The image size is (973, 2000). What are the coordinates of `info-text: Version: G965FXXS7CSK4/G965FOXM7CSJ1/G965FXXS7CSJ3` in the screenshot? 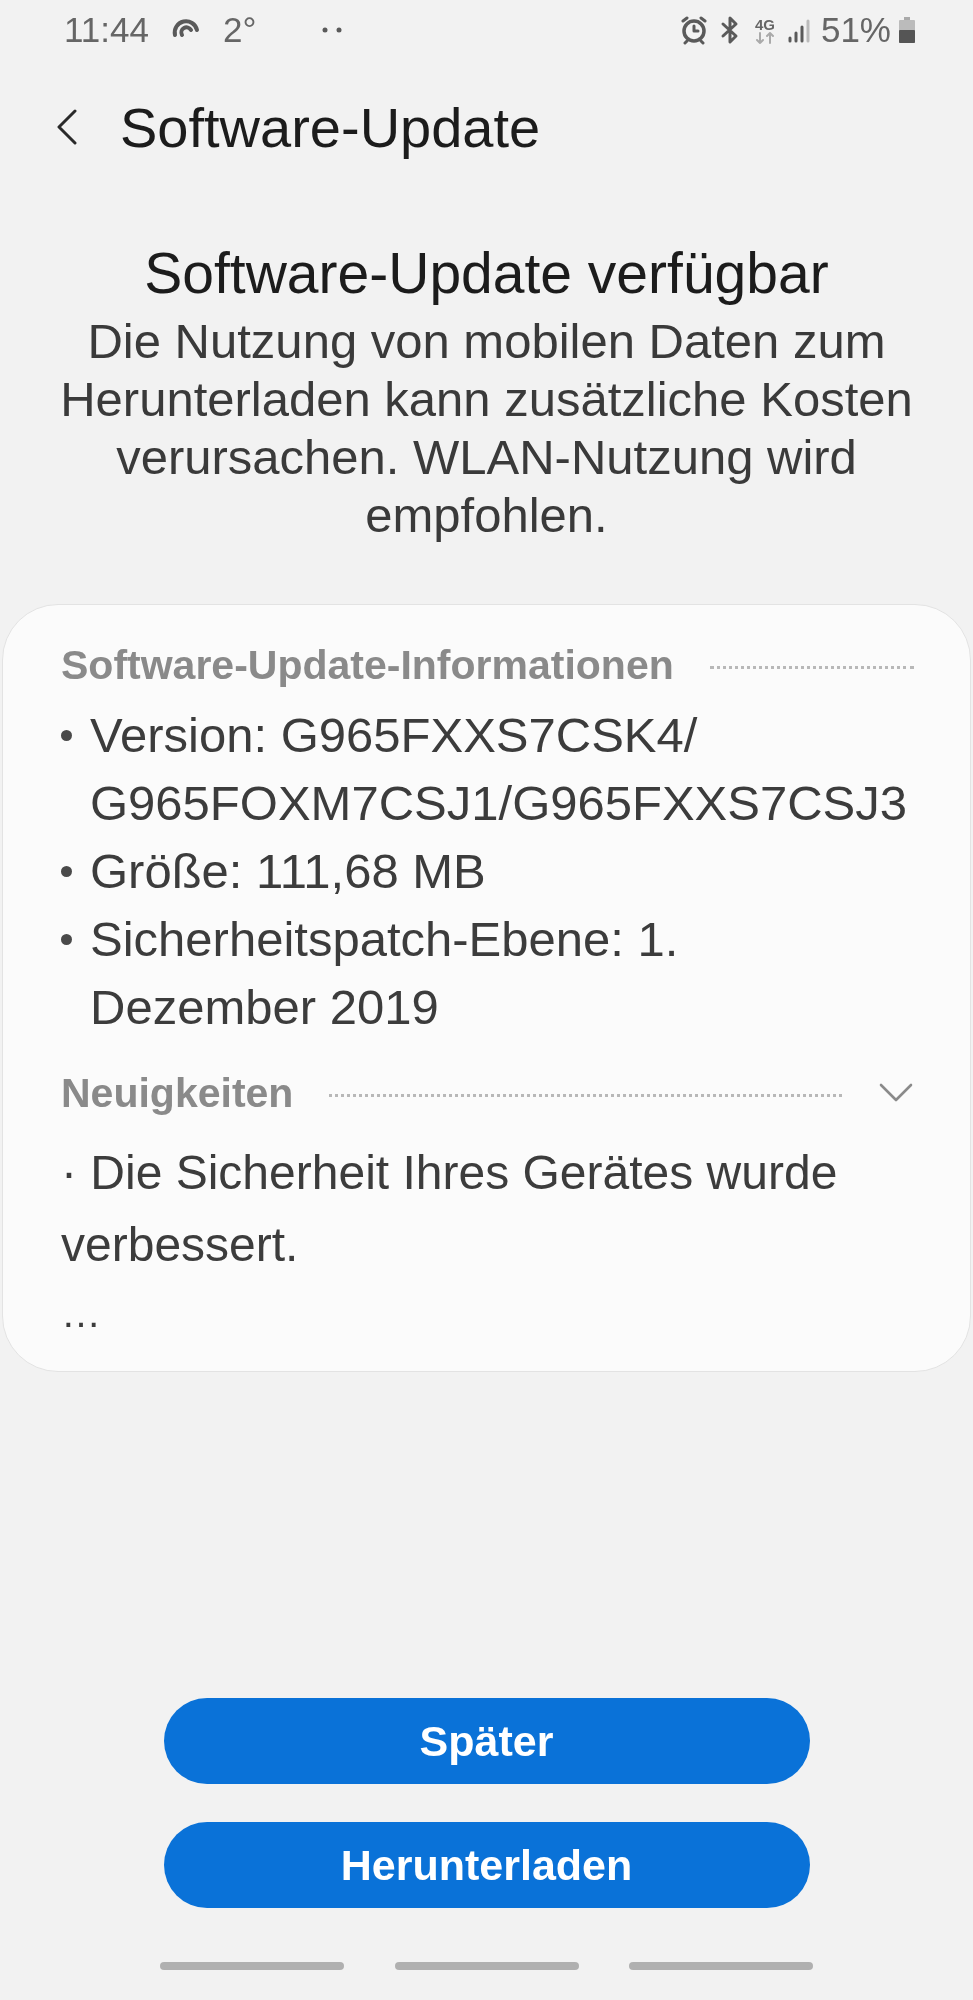 It's located at (499, 769).